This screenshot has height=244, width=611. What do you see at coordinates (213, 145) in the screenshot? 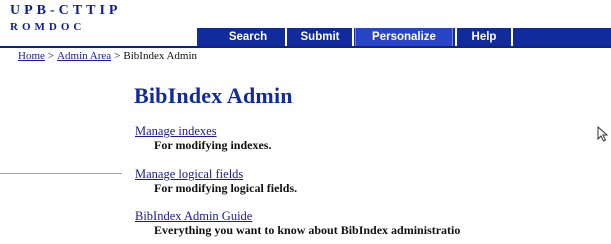
I see `item-description: For modifying indexes.` at bounding box center [213, 145].